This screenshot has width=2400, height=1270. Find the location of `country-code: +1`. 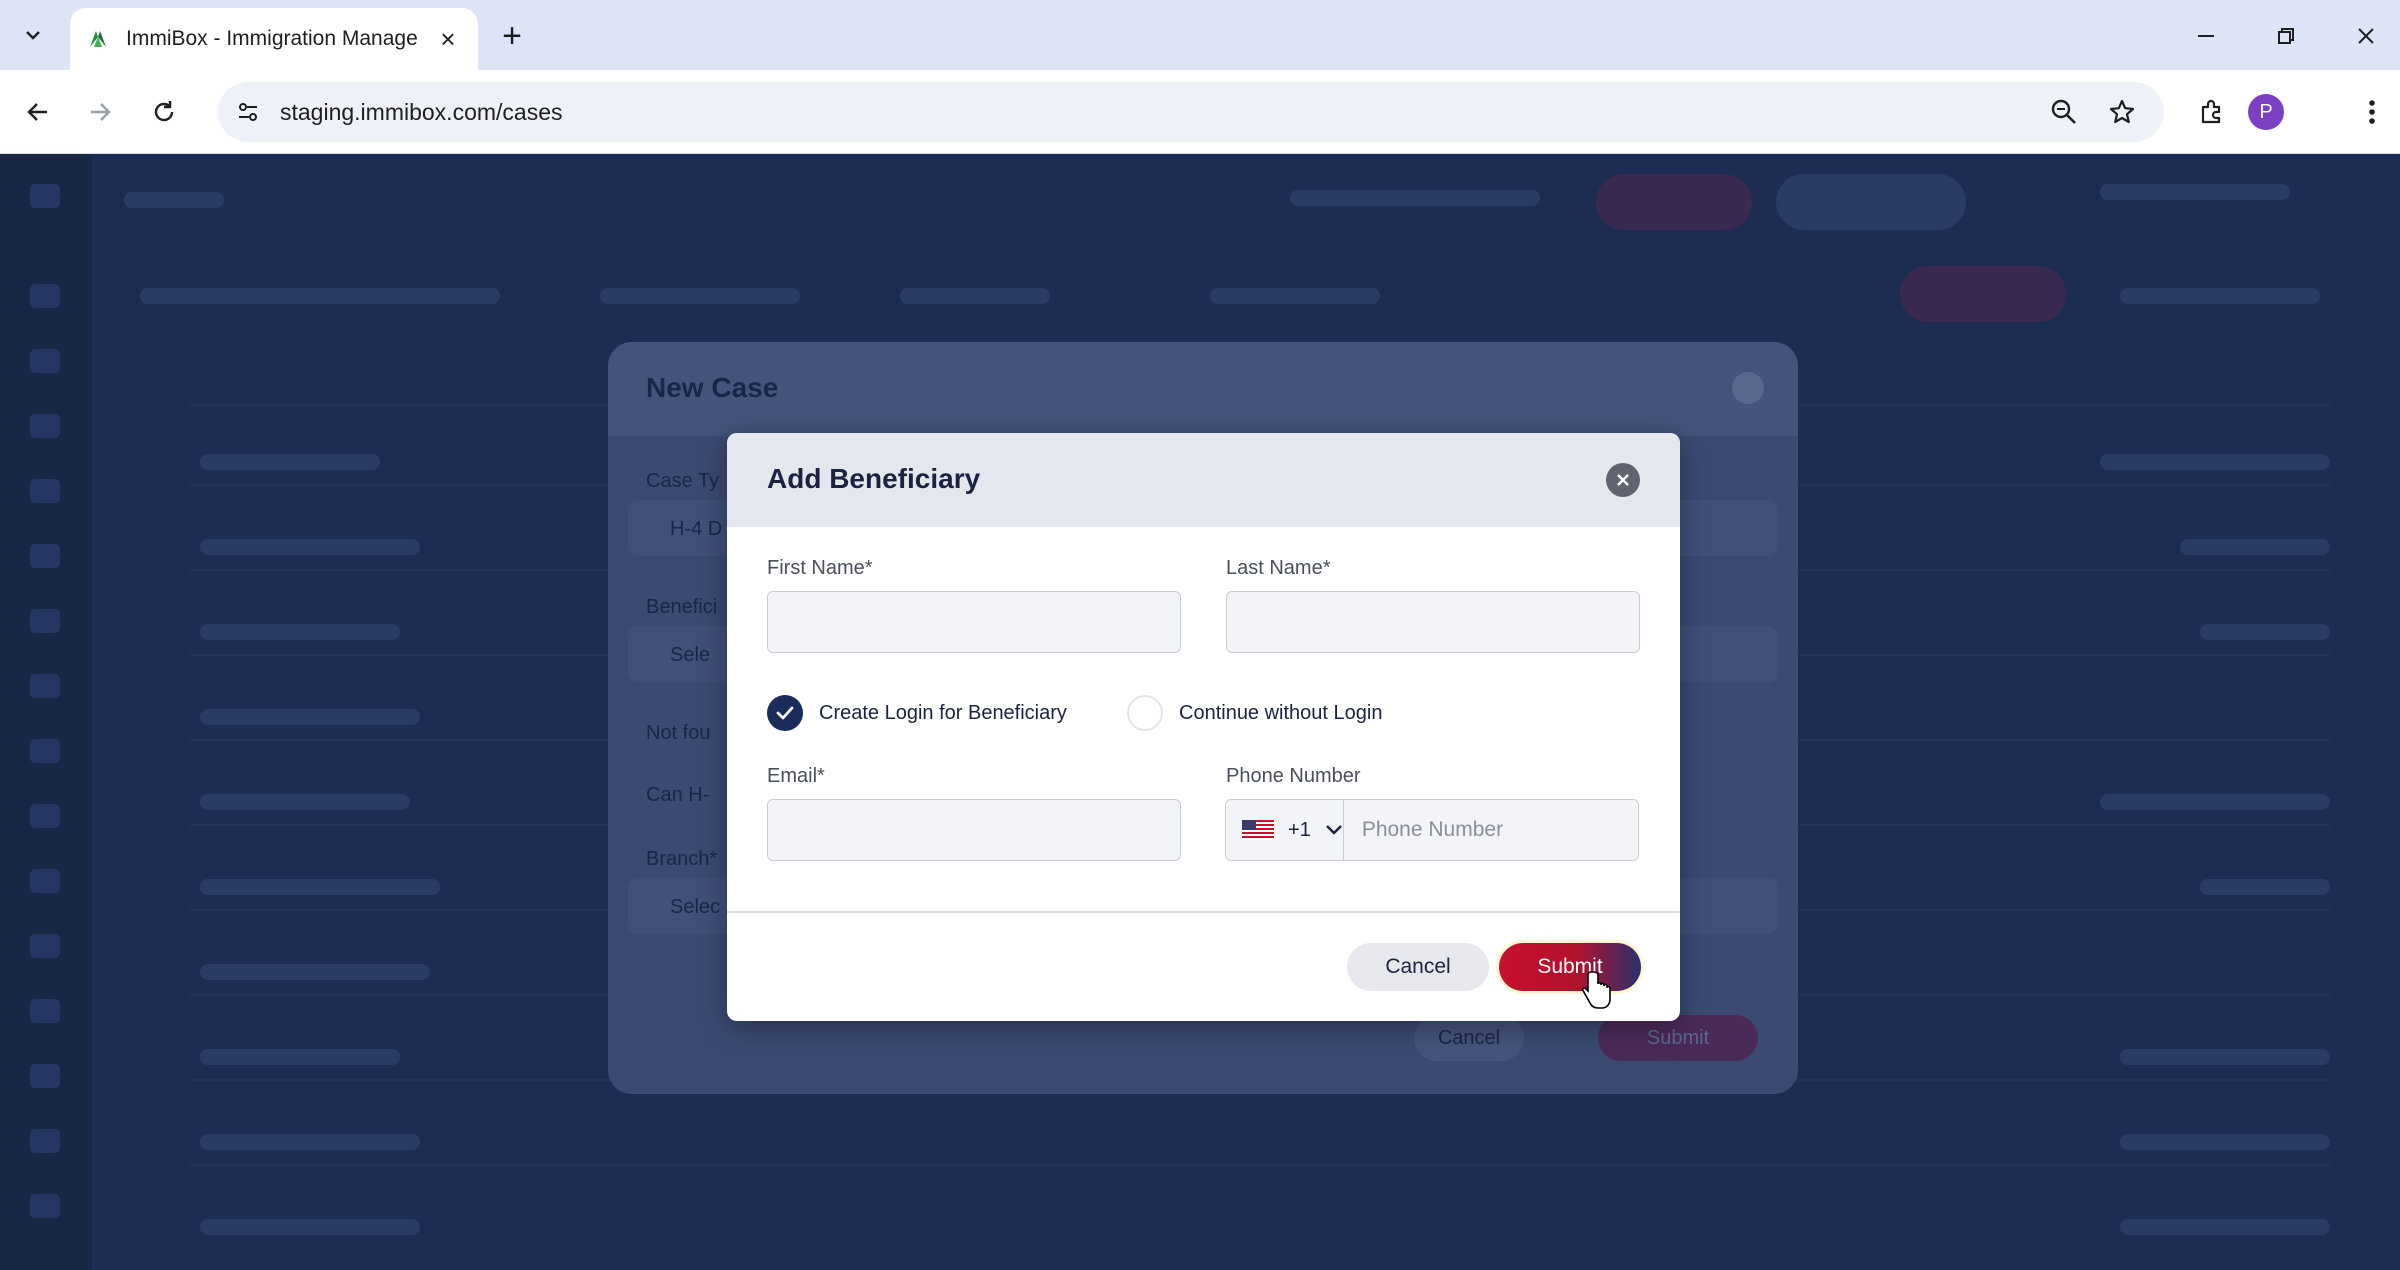

country-code: +1 is located at coordinates (1299, 829).